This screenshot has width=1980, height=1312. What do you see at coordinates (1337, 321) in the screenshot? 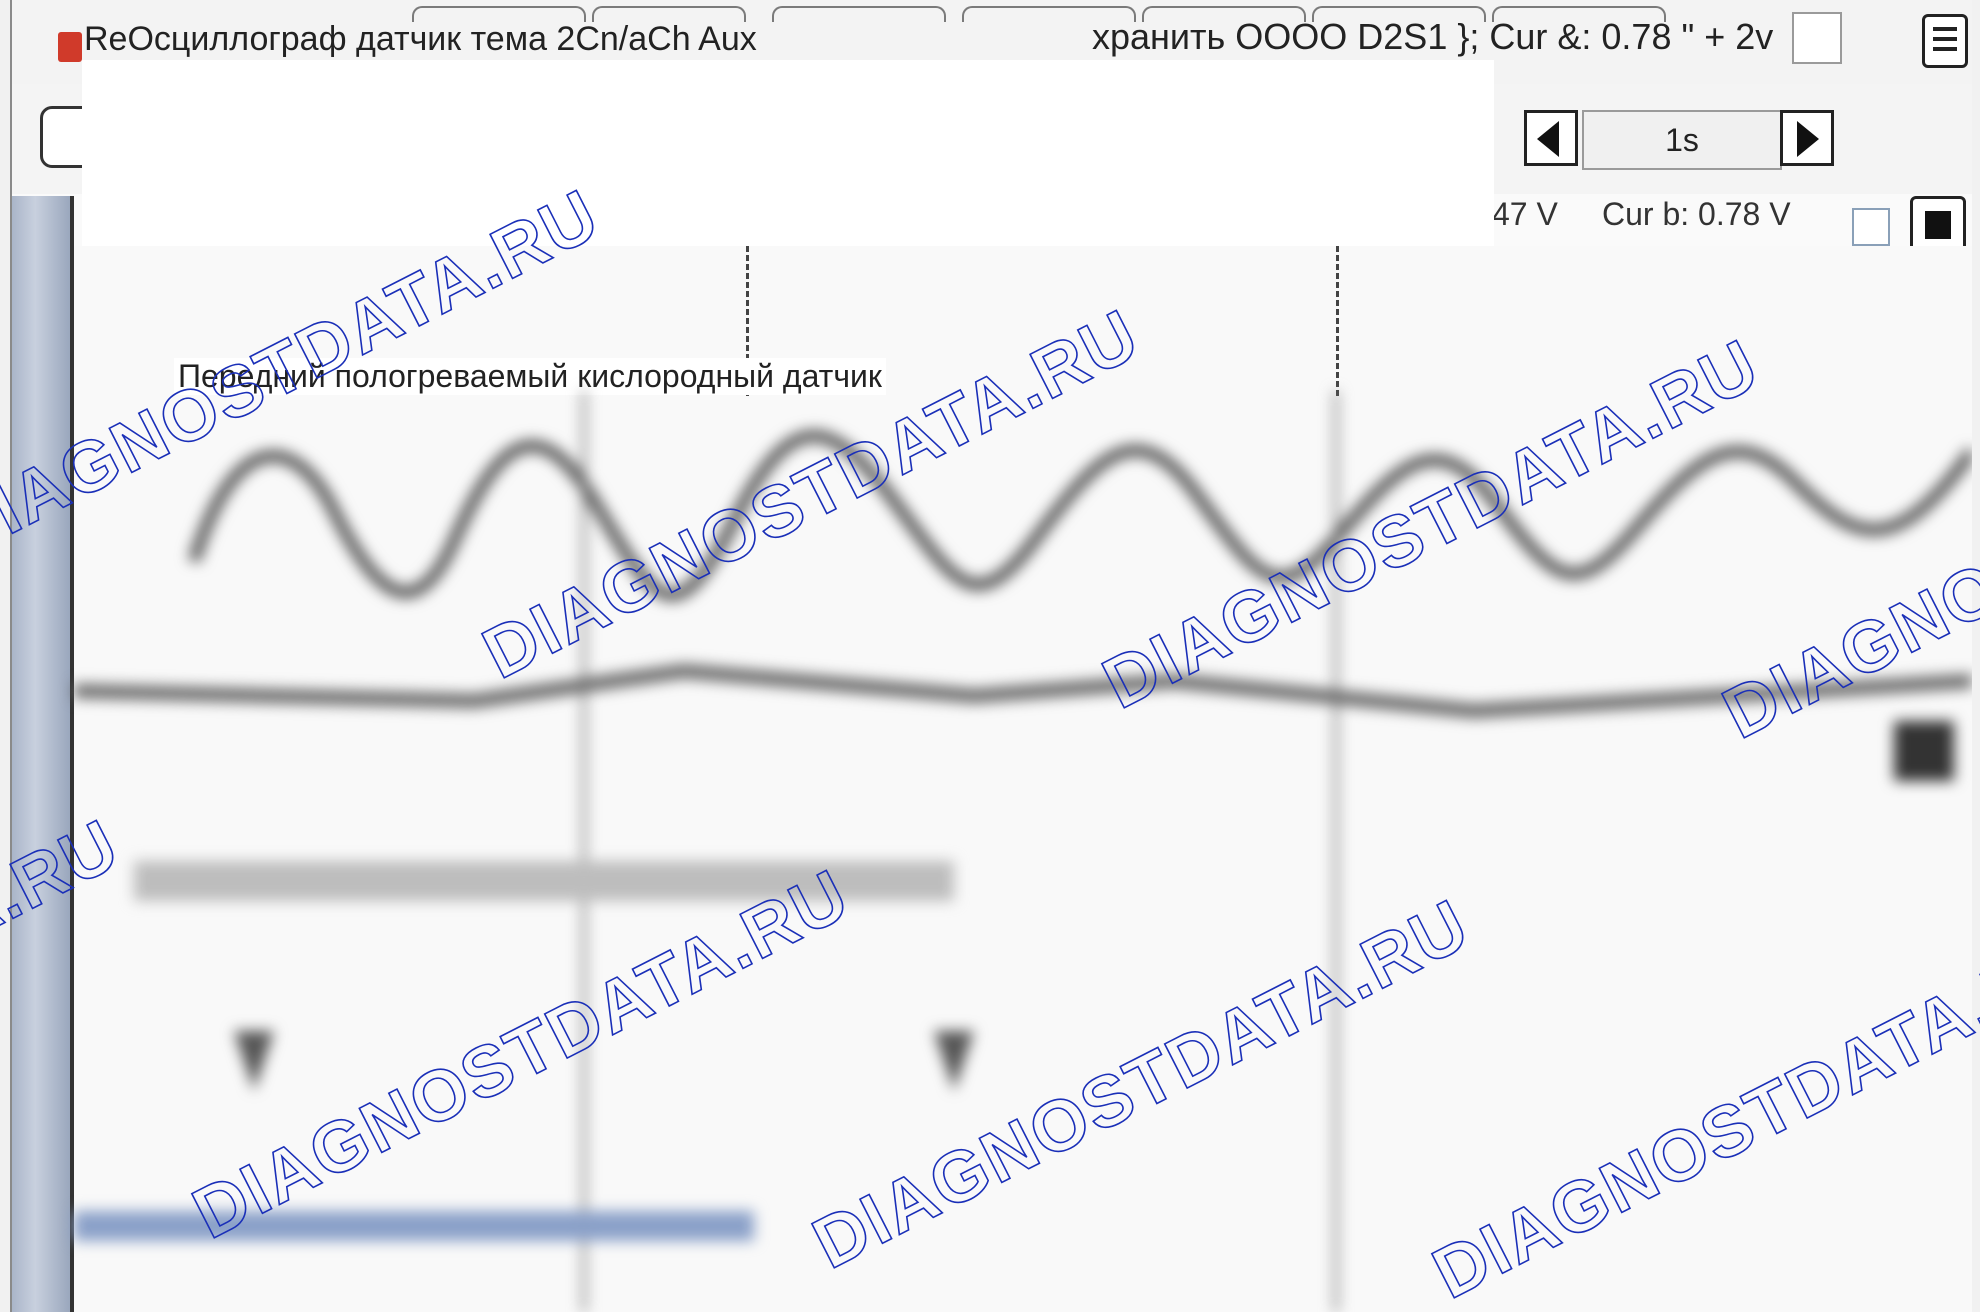
I see `cursor-b-line` at bounding box center [1337, 321].